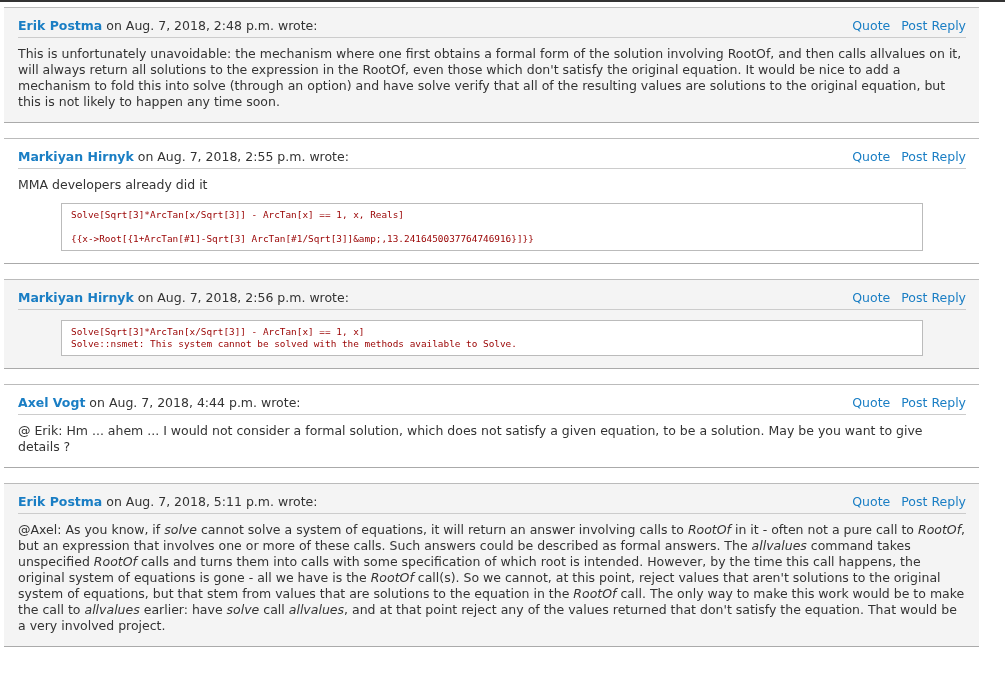 This screenshot has height=697, width=1005. I want to click on post-text: @ Erik: Hm ... ahem ... I would not consider a formal solution, which does not satisfy a given equation, to be a solution. May be you want to give details ?, so click(471, 439).